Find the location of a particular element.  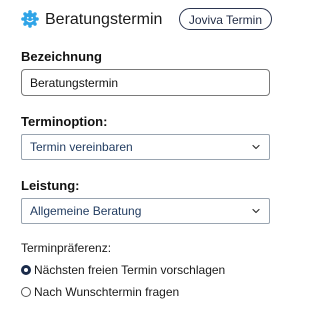

joviva-termin-button: Joviva Termin is located at coordinates (225, 19).